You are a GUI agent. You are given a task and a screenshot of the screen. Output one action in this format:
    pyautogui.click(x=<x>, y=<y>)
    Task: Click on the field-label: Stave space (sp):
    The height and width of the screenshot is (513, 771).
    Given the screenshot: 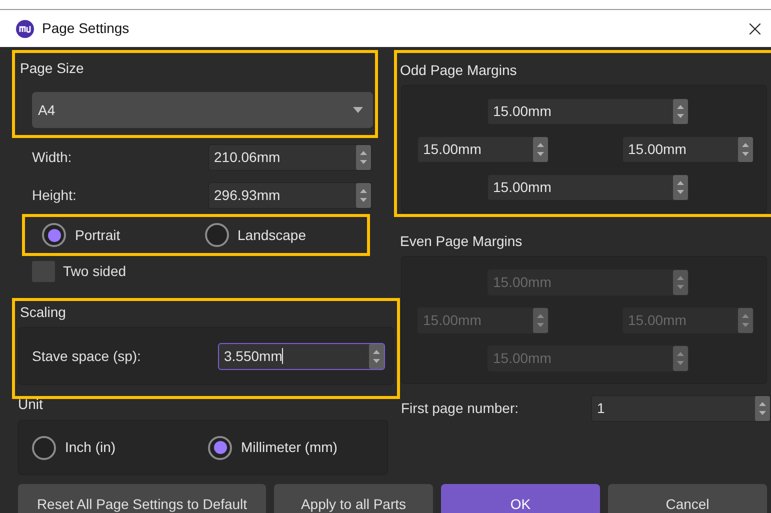 What is the action you would take?
    pyautogui.click(x=86, y=356)
    